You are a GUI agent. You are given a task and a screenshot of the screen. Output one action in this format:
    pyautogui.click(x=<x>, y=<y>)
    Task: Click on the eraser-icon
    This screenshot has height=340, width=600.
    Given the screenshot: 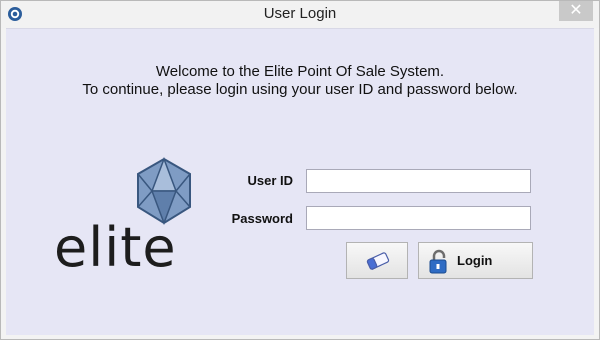 What is the action you would take?
    pyautogui.click(x=378, y=261)
    